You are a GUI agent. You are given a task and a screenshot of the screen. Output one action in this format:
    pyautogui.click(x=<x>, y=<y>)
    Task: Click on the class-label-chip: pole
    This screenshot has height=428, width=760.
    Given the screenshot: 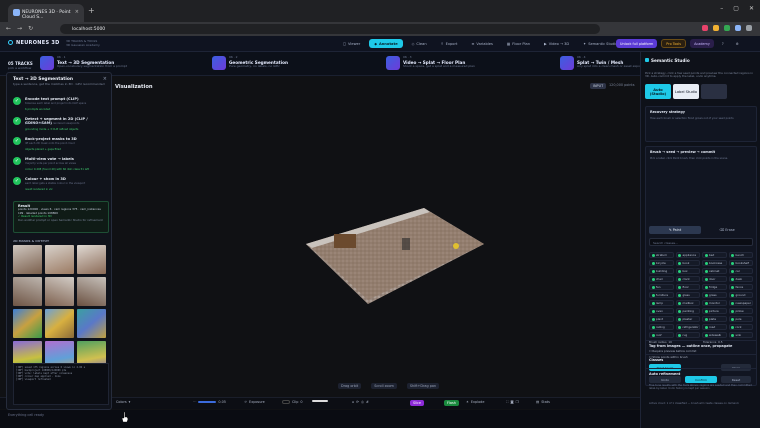 What is the action you would take?
    pyautogui.click(x=740, y=319)
    